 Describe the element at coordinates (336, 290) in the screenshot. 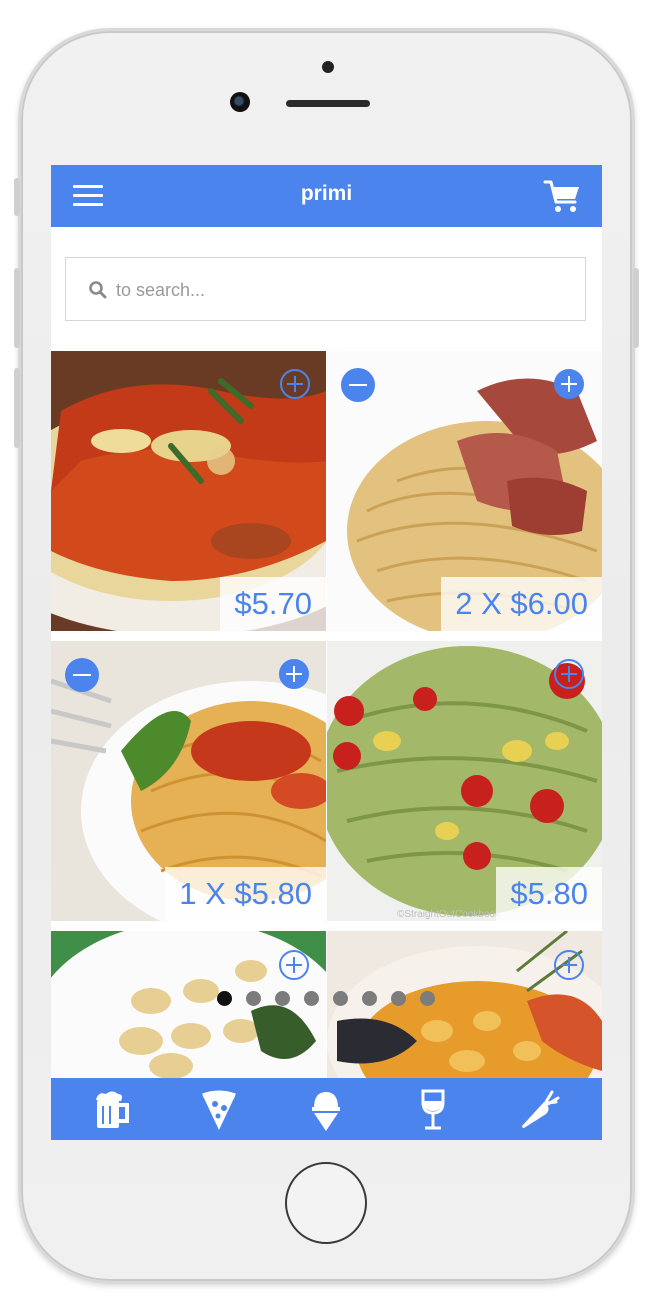

I see `search-input` at that location.